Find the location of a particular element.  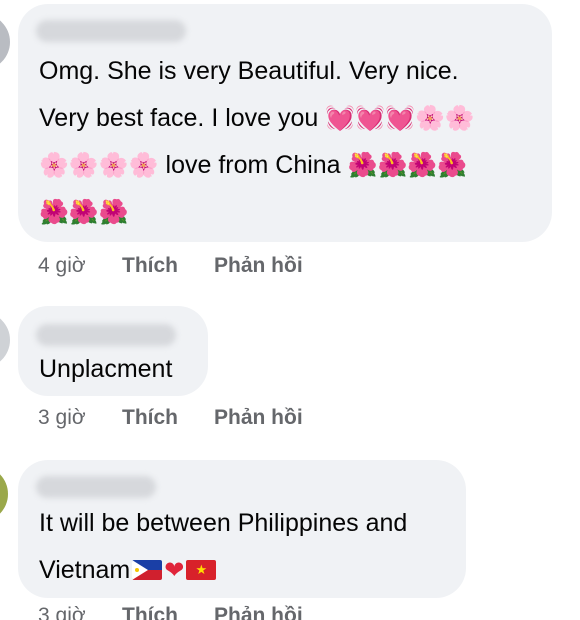

vietnam-flag-icon: ★ is located at coordinates (201, 570).